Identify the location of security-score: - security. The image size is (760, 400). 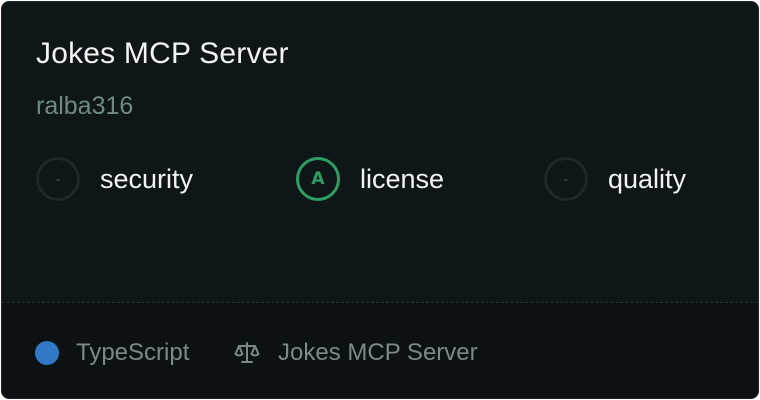
(114, 179).